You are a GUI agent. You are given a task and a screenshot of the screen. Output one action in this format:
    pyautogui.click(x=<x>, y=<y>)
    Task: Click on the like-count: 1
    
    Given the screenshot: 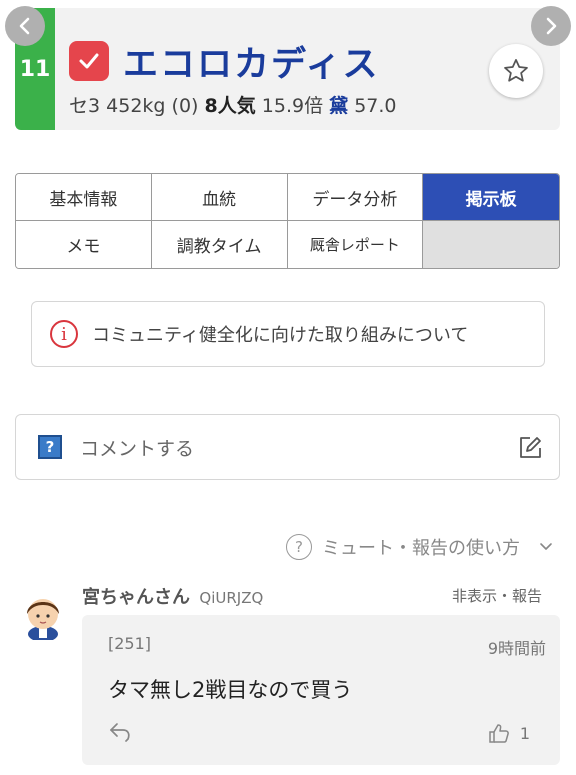 What is the action you would take?
    pyautogui.click(x=524, y=733)
    